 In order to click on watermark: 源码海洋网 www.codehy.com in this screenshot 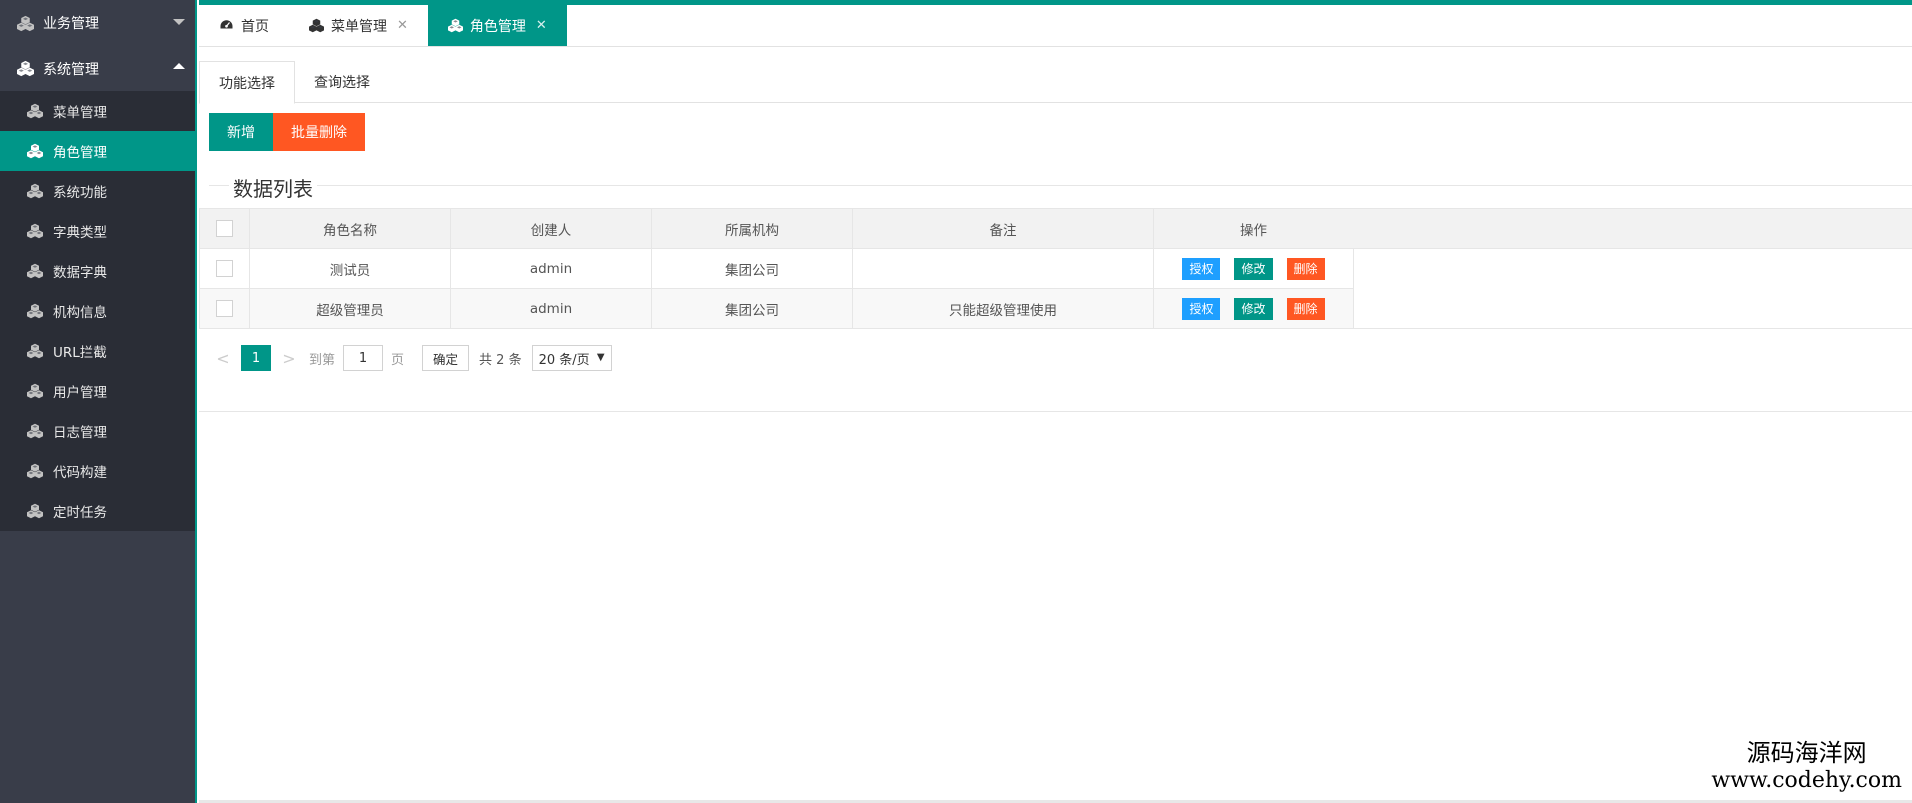, I will do `click(1806, 763)`.